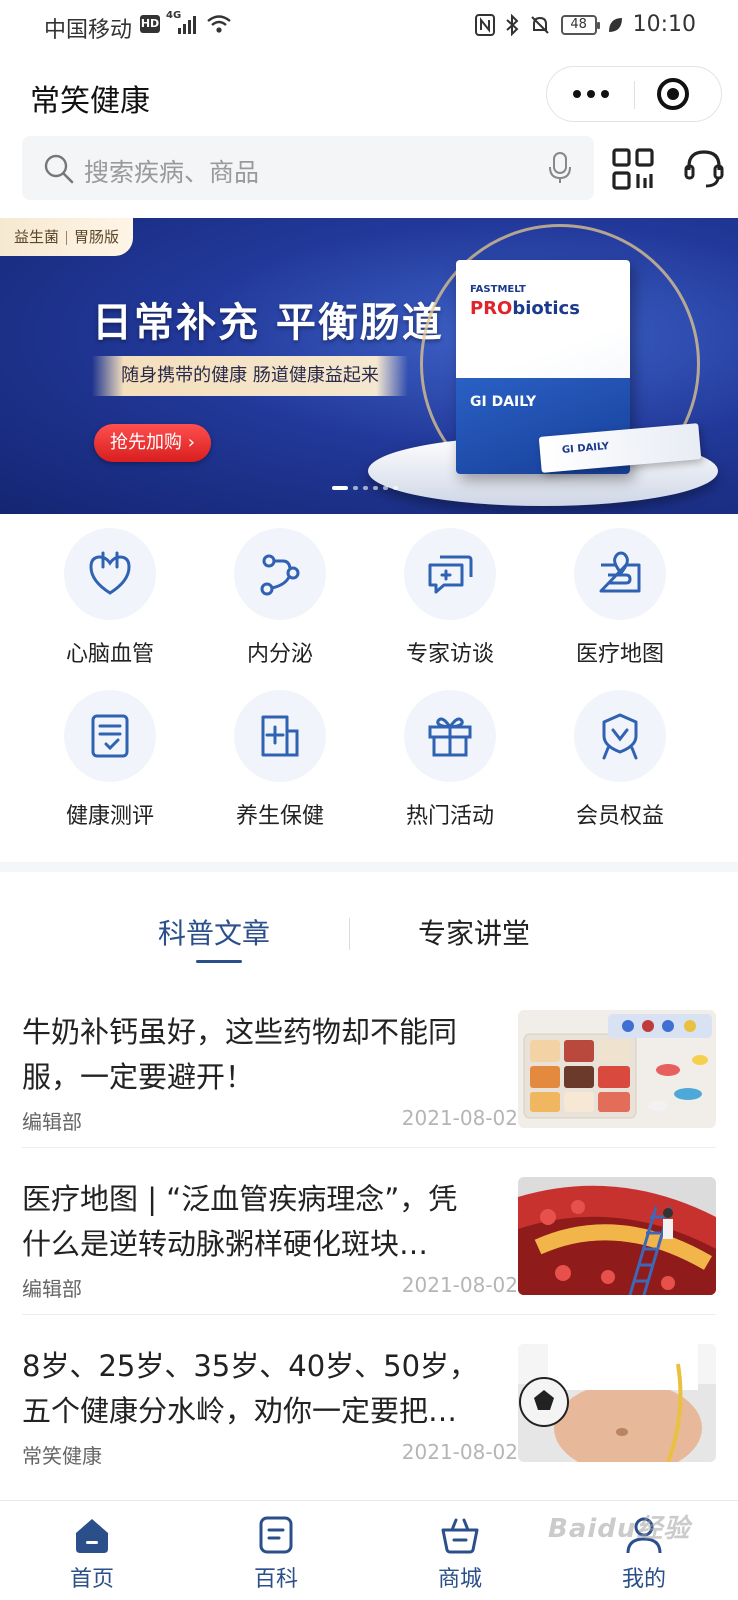 This screenshot has height=1600, width=738. Describe the element at coordinates (498, 289) in the screenshot. I see `product-brand: FASTMELT` at that location.